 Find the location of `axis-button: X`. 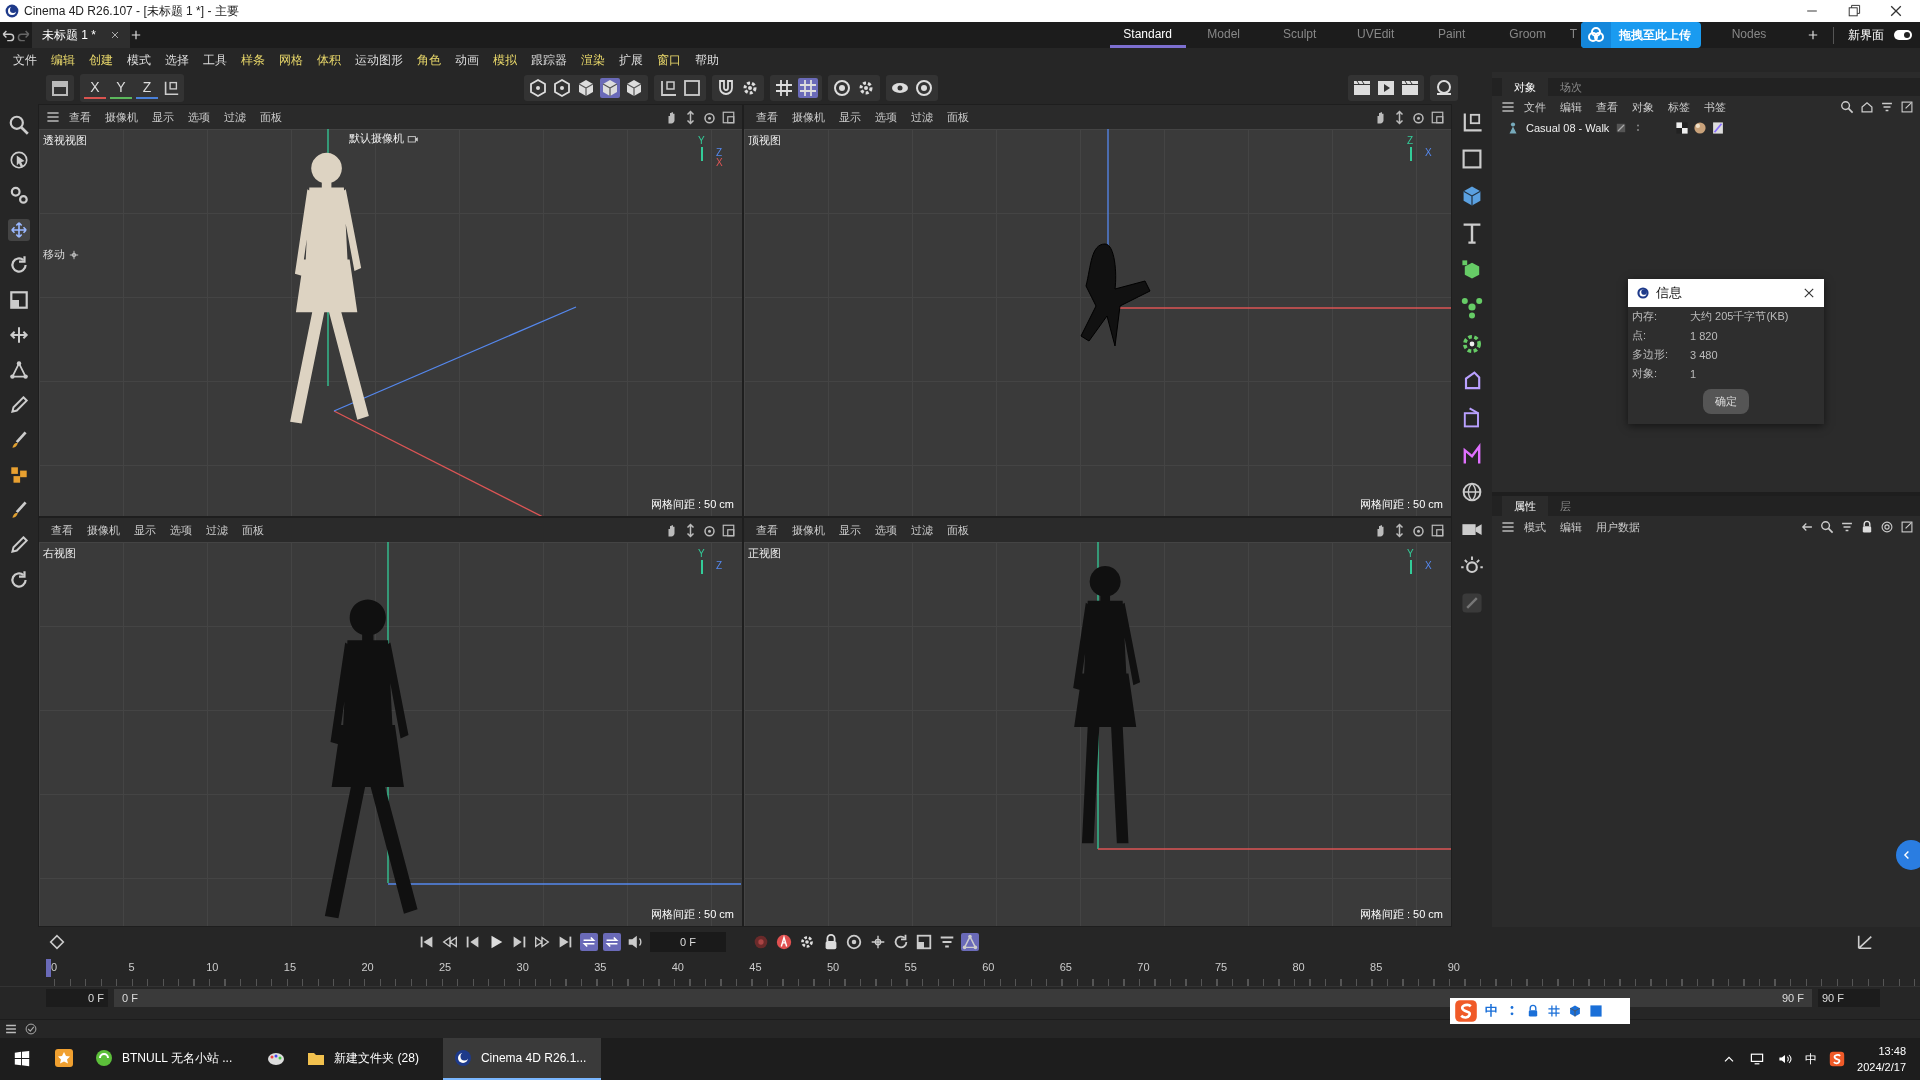

axis-button: X is located at coordinates (95, 88).